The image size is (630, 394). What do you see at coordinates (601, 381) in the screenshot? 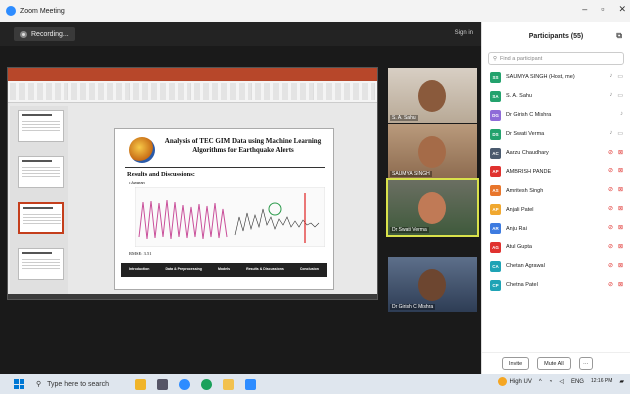
I see `clock: 12:16 PM` at bounding box center [601, 381].